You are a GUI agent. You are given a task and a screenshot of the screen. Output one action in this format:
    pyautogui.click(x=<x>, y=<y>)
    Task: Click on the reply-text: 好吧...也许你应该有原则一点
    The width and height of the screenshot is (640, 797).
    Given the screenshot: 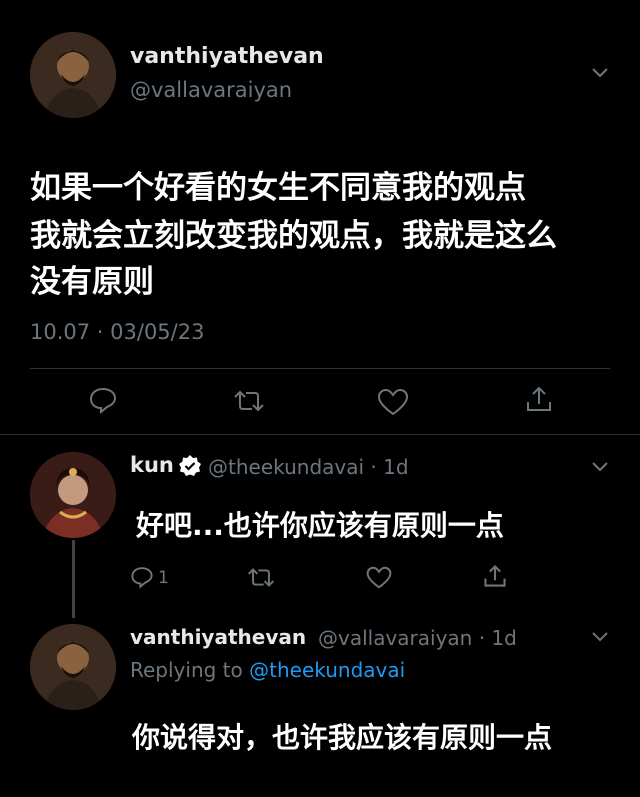 What is the action you would take?
    pyautogui.click(x=320, y=525)
    